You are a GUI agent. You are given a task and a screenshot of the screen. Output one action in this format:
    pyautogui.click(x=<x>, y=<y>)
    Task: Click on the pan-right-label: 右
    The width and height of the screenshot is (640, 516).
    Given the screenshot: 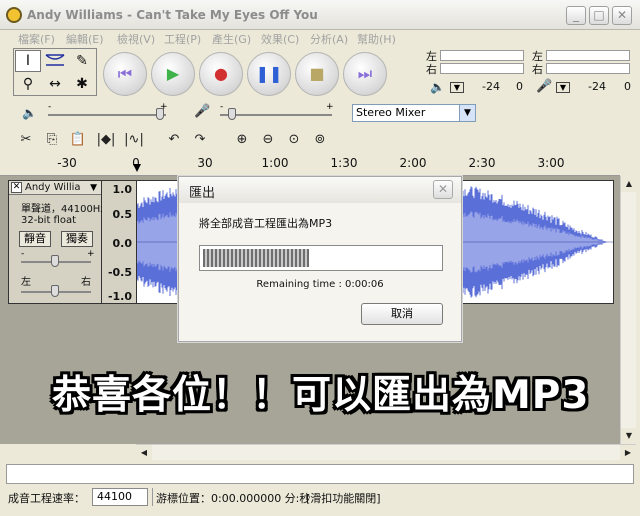 What is the action you would take?
    pyautogui.click(x=86, y=282)
    